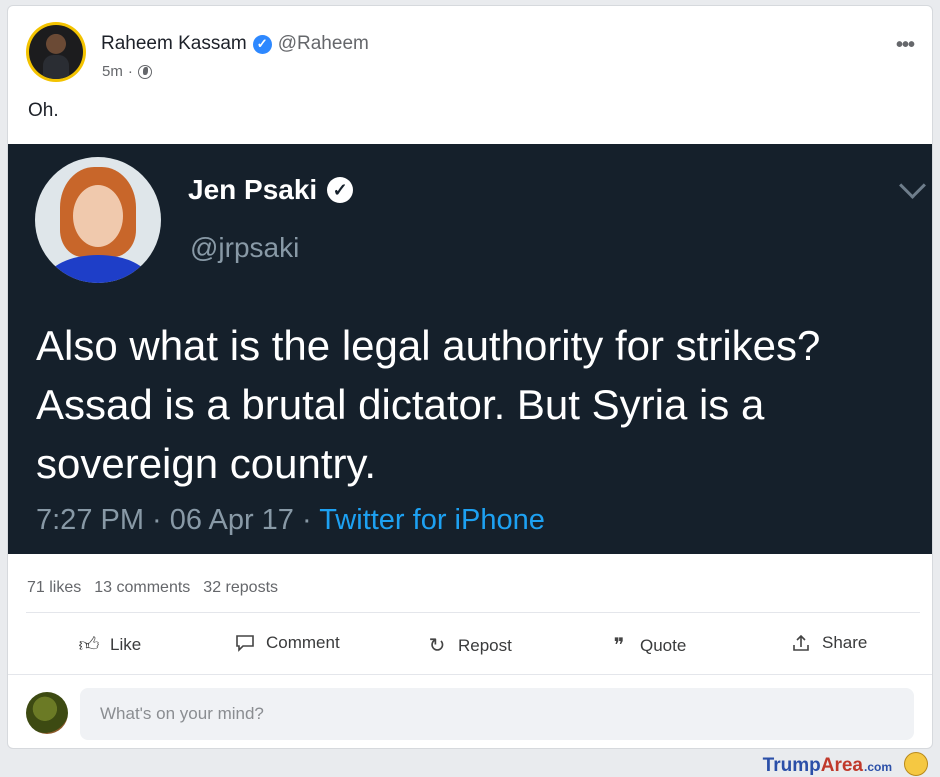 The height and width of the screenshot is (777, 940). Describe the element at coordinates (485, 645) in the screenshot. I see `repost-label: Repost` at that location.